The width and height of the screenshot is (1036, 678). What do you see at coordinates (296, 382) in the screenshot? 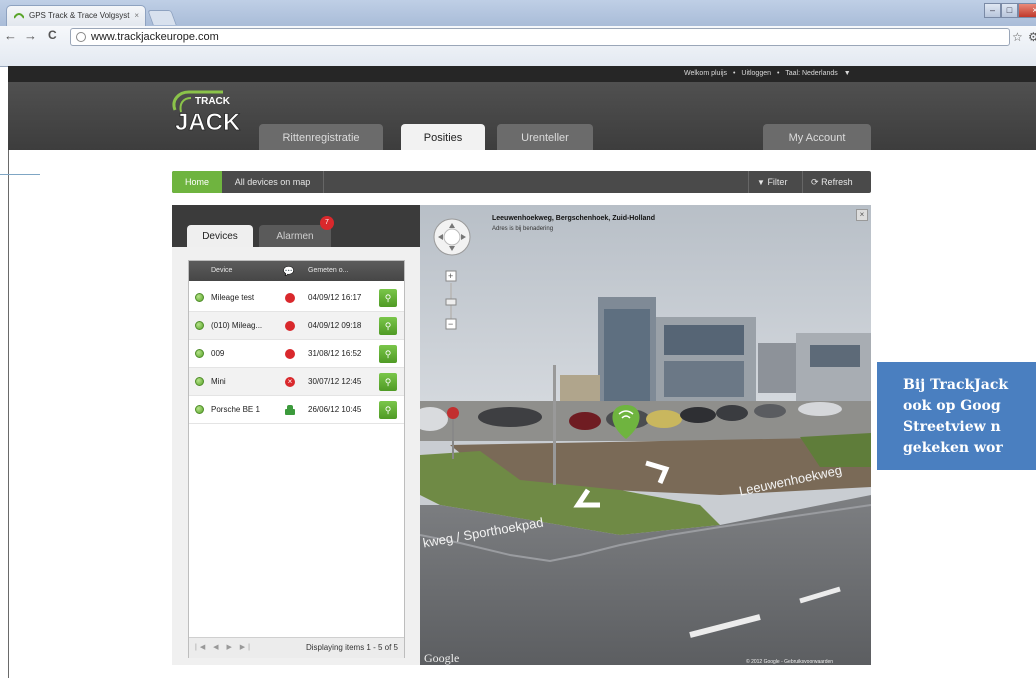
I see `table-row: Mini × 30/07/12 12:45 ⚲` at bounding box center [296, 382].